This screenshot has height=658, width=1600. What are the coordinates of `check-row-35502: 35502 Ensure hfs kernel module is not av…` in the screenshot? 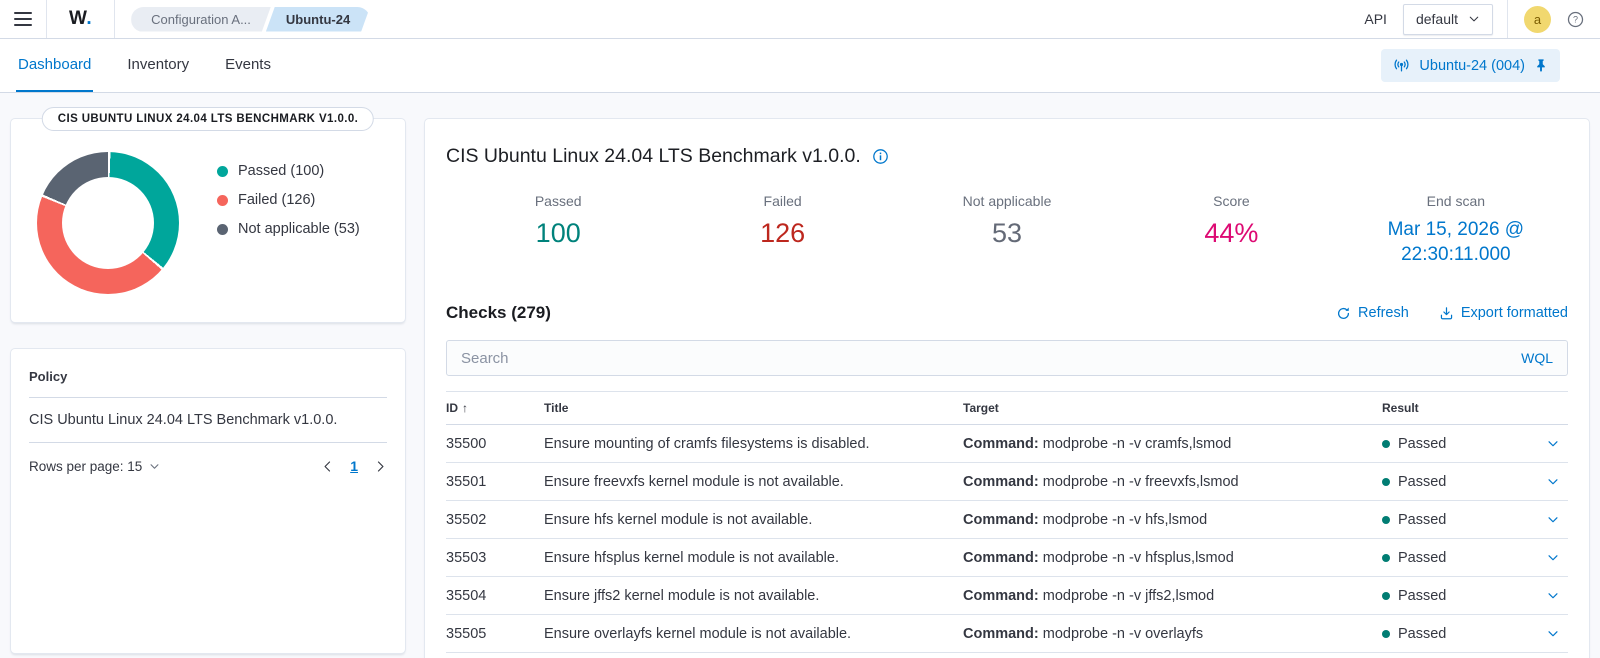 It's located at (1007, 520).